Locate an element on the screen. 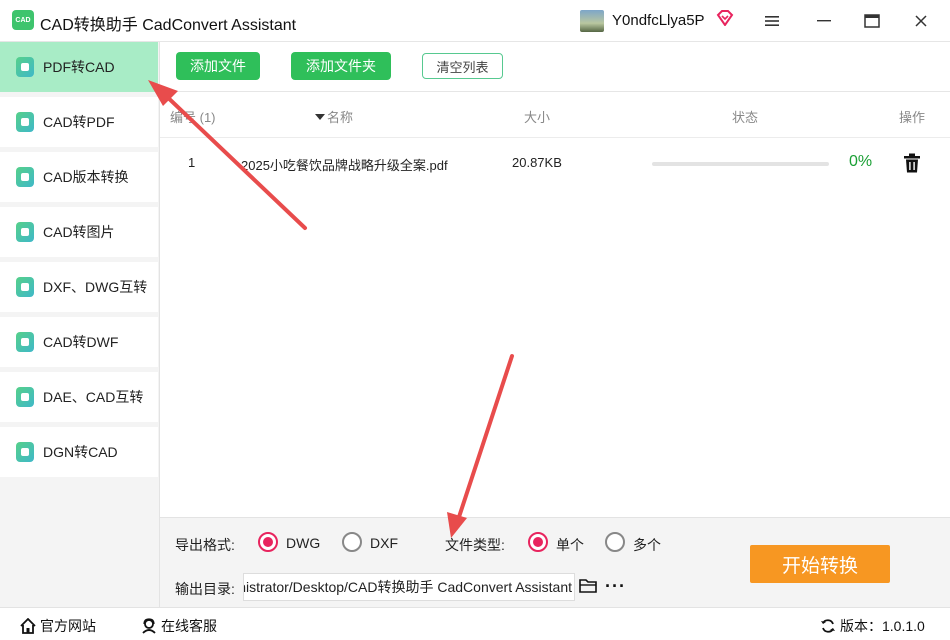 Image resolution: width=950 pixels, height=640 pixels. sidebar-item-label: CAD转DWF is located at coordinates (81, 342).